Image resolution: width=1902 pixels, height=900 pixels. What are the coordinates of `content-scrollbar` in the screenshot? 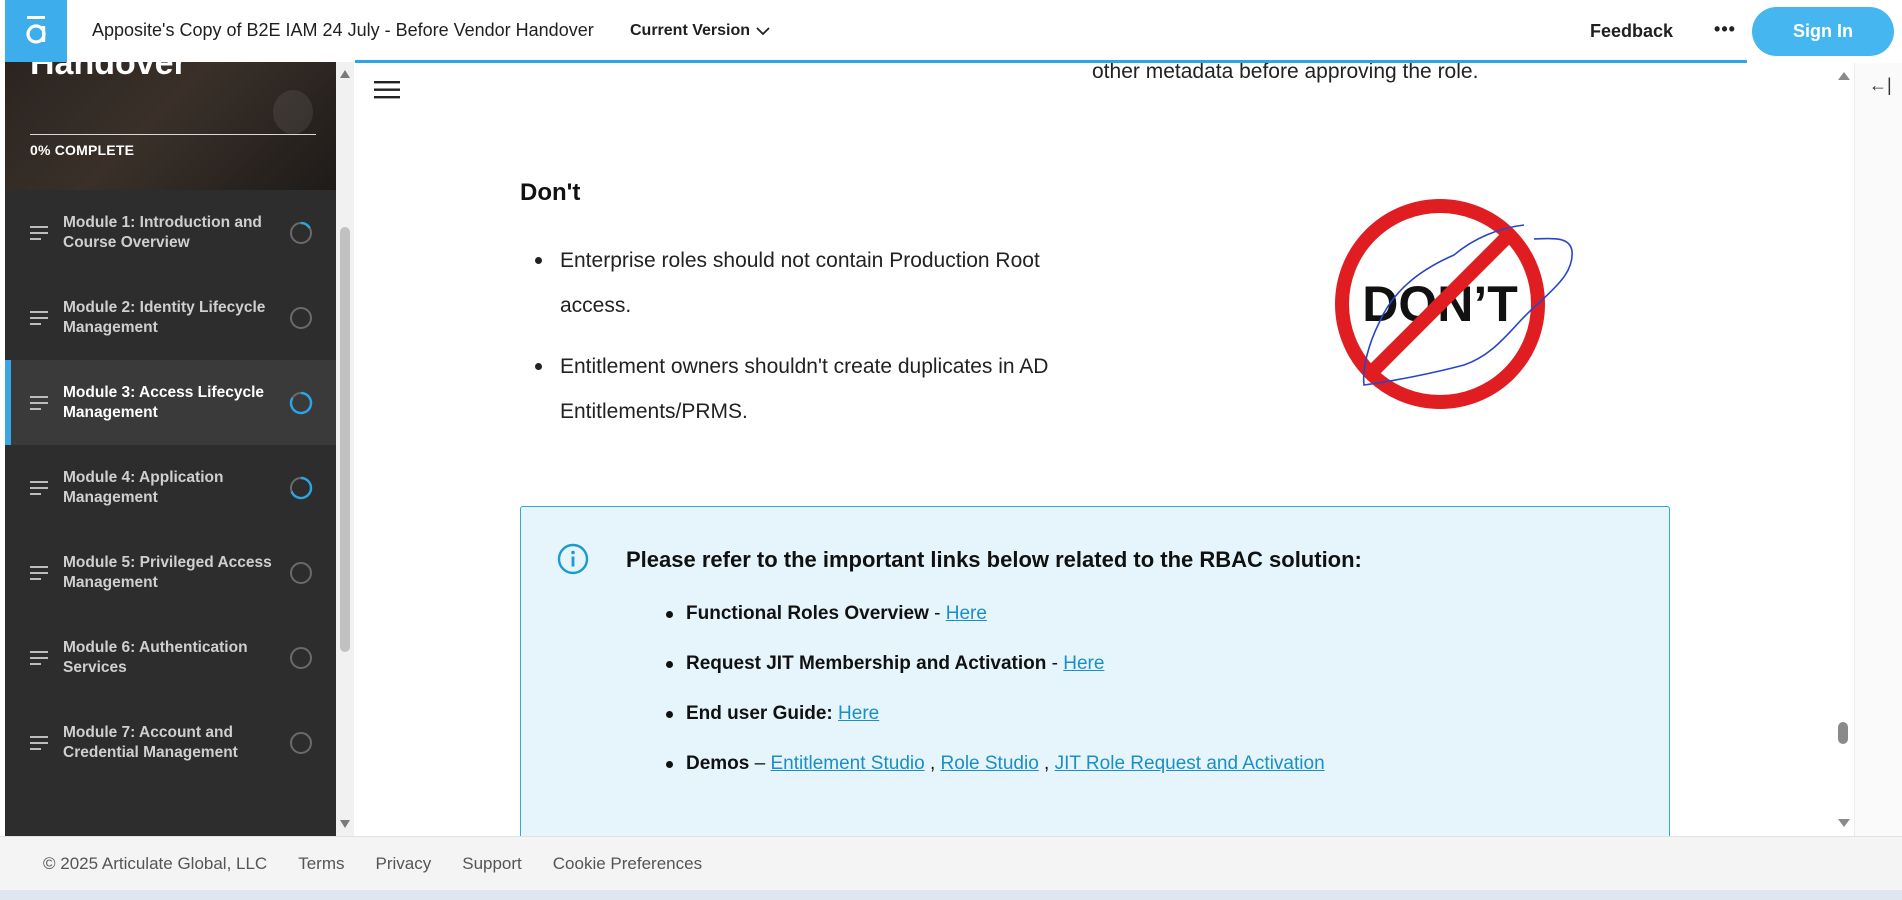 It's located at (1843, 449).